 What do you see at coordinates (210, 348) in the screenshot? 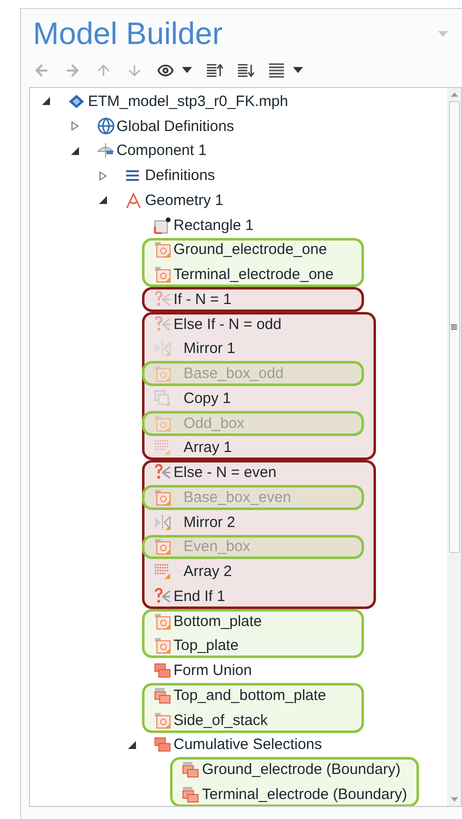
I see `tree-item: Mirror 1` at bounding box center [210, 348].